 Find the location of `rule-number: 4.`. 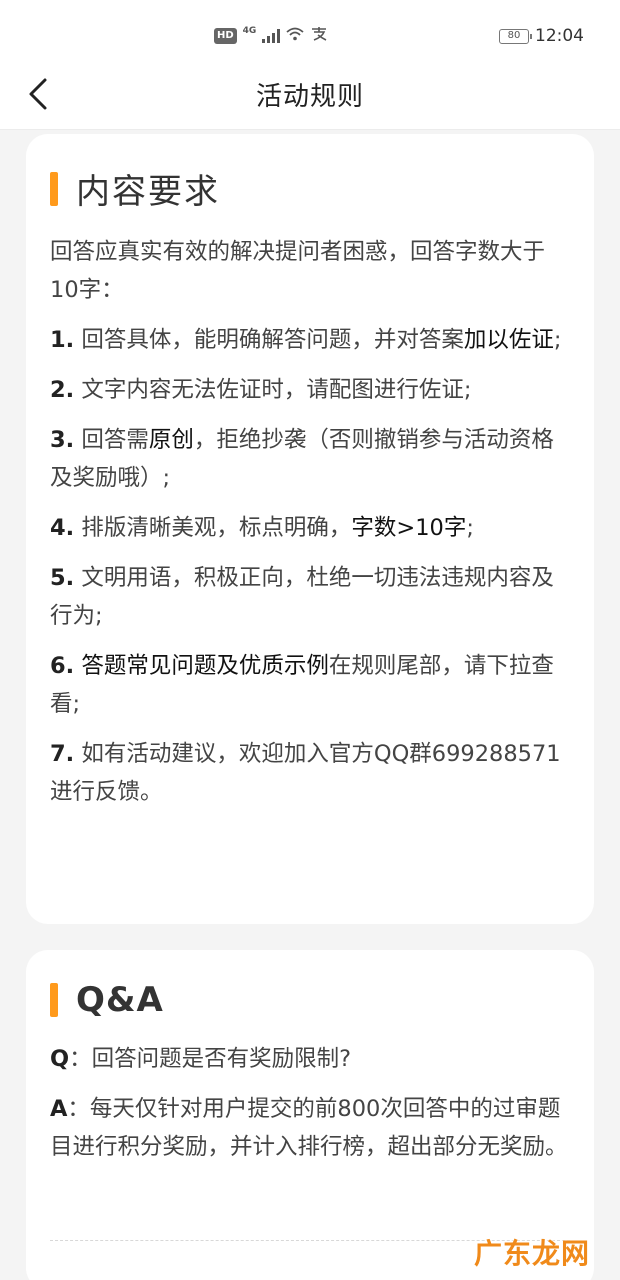

rule-number: 4. is located at coordinates (62, 528).